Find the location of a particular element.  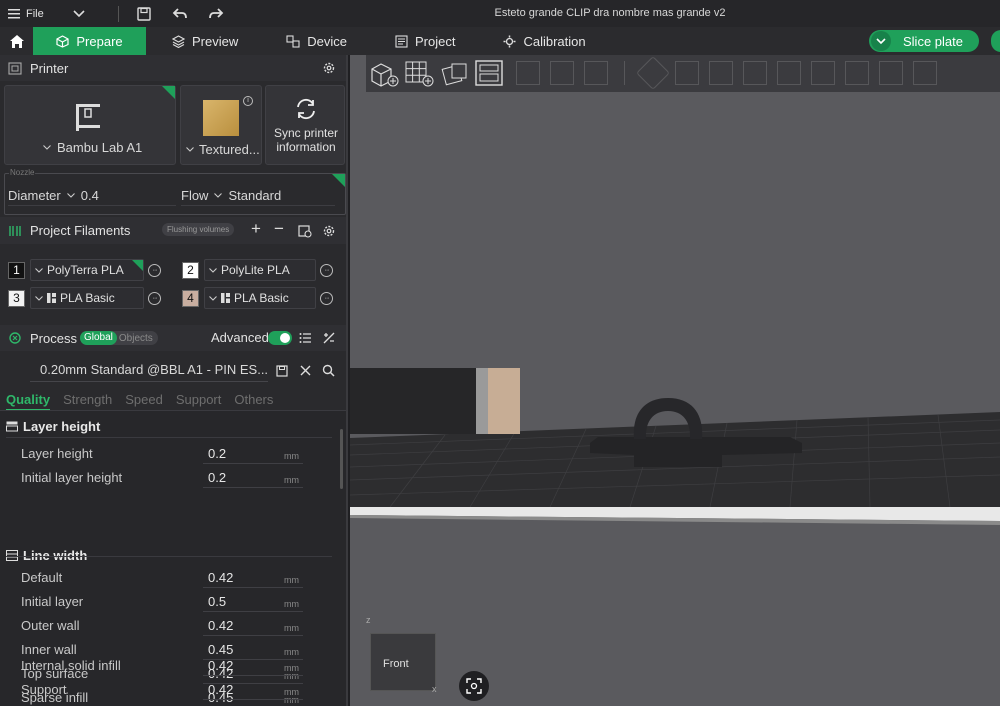

scrollbar-thumb is located at coordinates (341, 459).